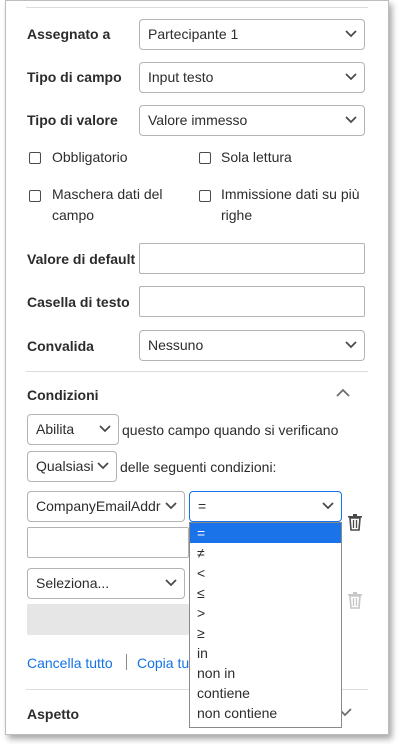 The height and width of the screenshot is (744, 400). I want to click on multiline-checkbox, so click(205, 196).